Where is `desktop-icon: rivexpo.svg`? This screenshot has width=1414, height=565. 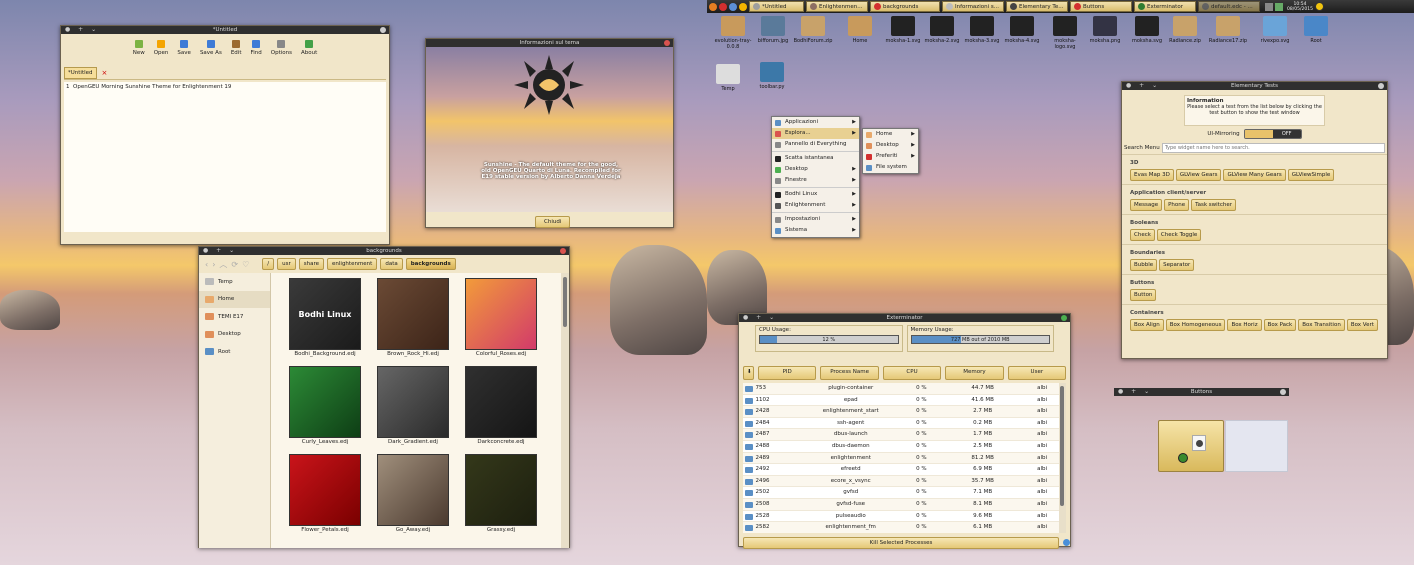
desktop-icon: rivexpo.svg is located at coordinates (1275, 30).